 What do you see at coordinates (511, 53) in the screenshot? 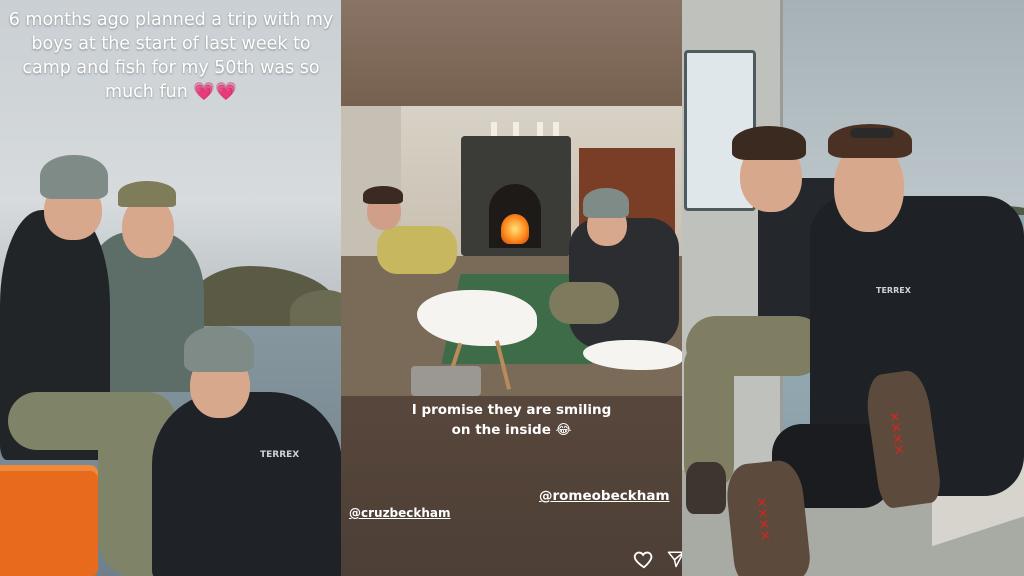
I see `story-background-top` at bounding box center [511, 53].